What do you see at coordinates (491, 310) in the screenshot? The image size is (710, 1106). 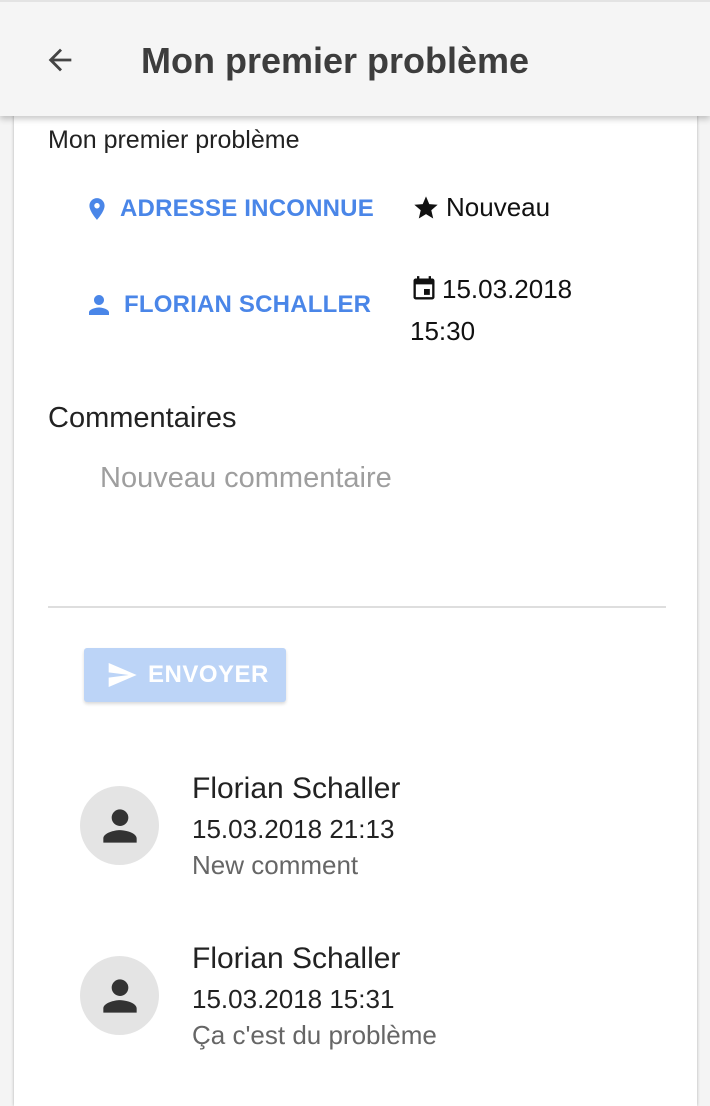 I see `problem-date: 15.03.2018 15:30` at bounding box center [491, 310].